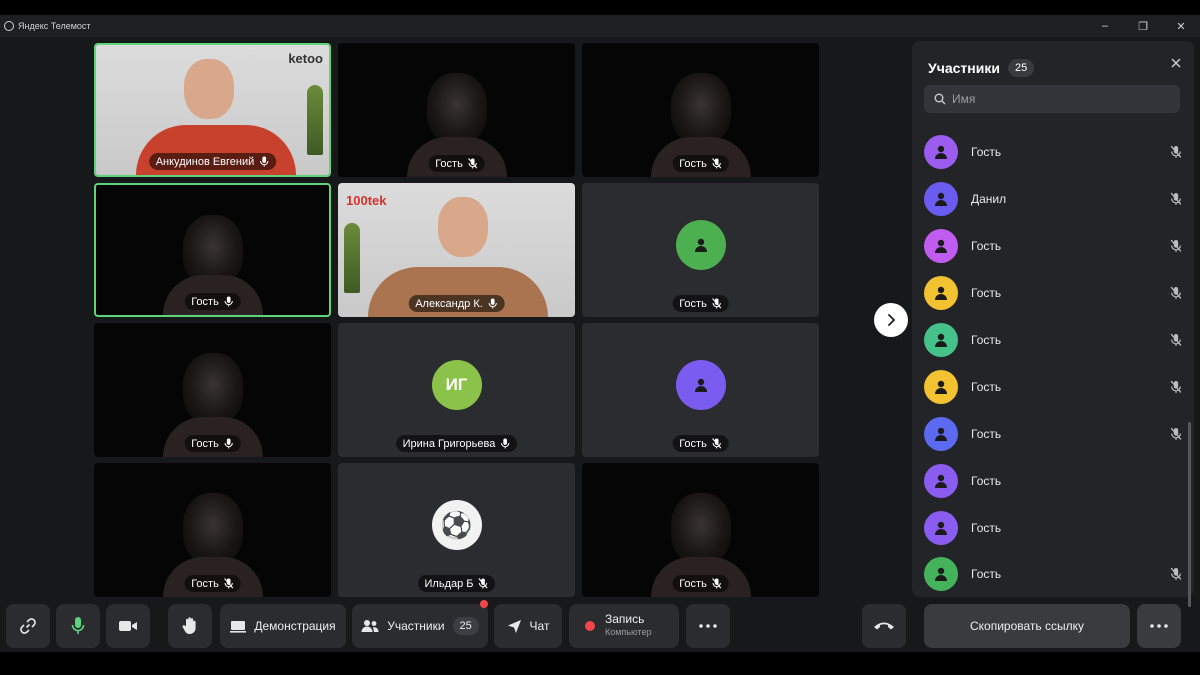 The width and height of the screenshot is (1200, 675). Describe the element at coordinates (600, 7) in the screenshot. I see `letterbox-top` at that location.